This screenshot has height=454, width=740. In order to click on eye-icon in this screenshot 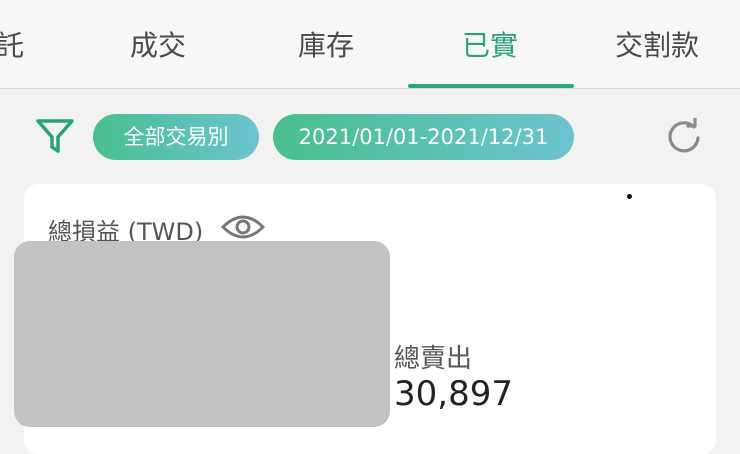, I will do `click(243, 227)`.